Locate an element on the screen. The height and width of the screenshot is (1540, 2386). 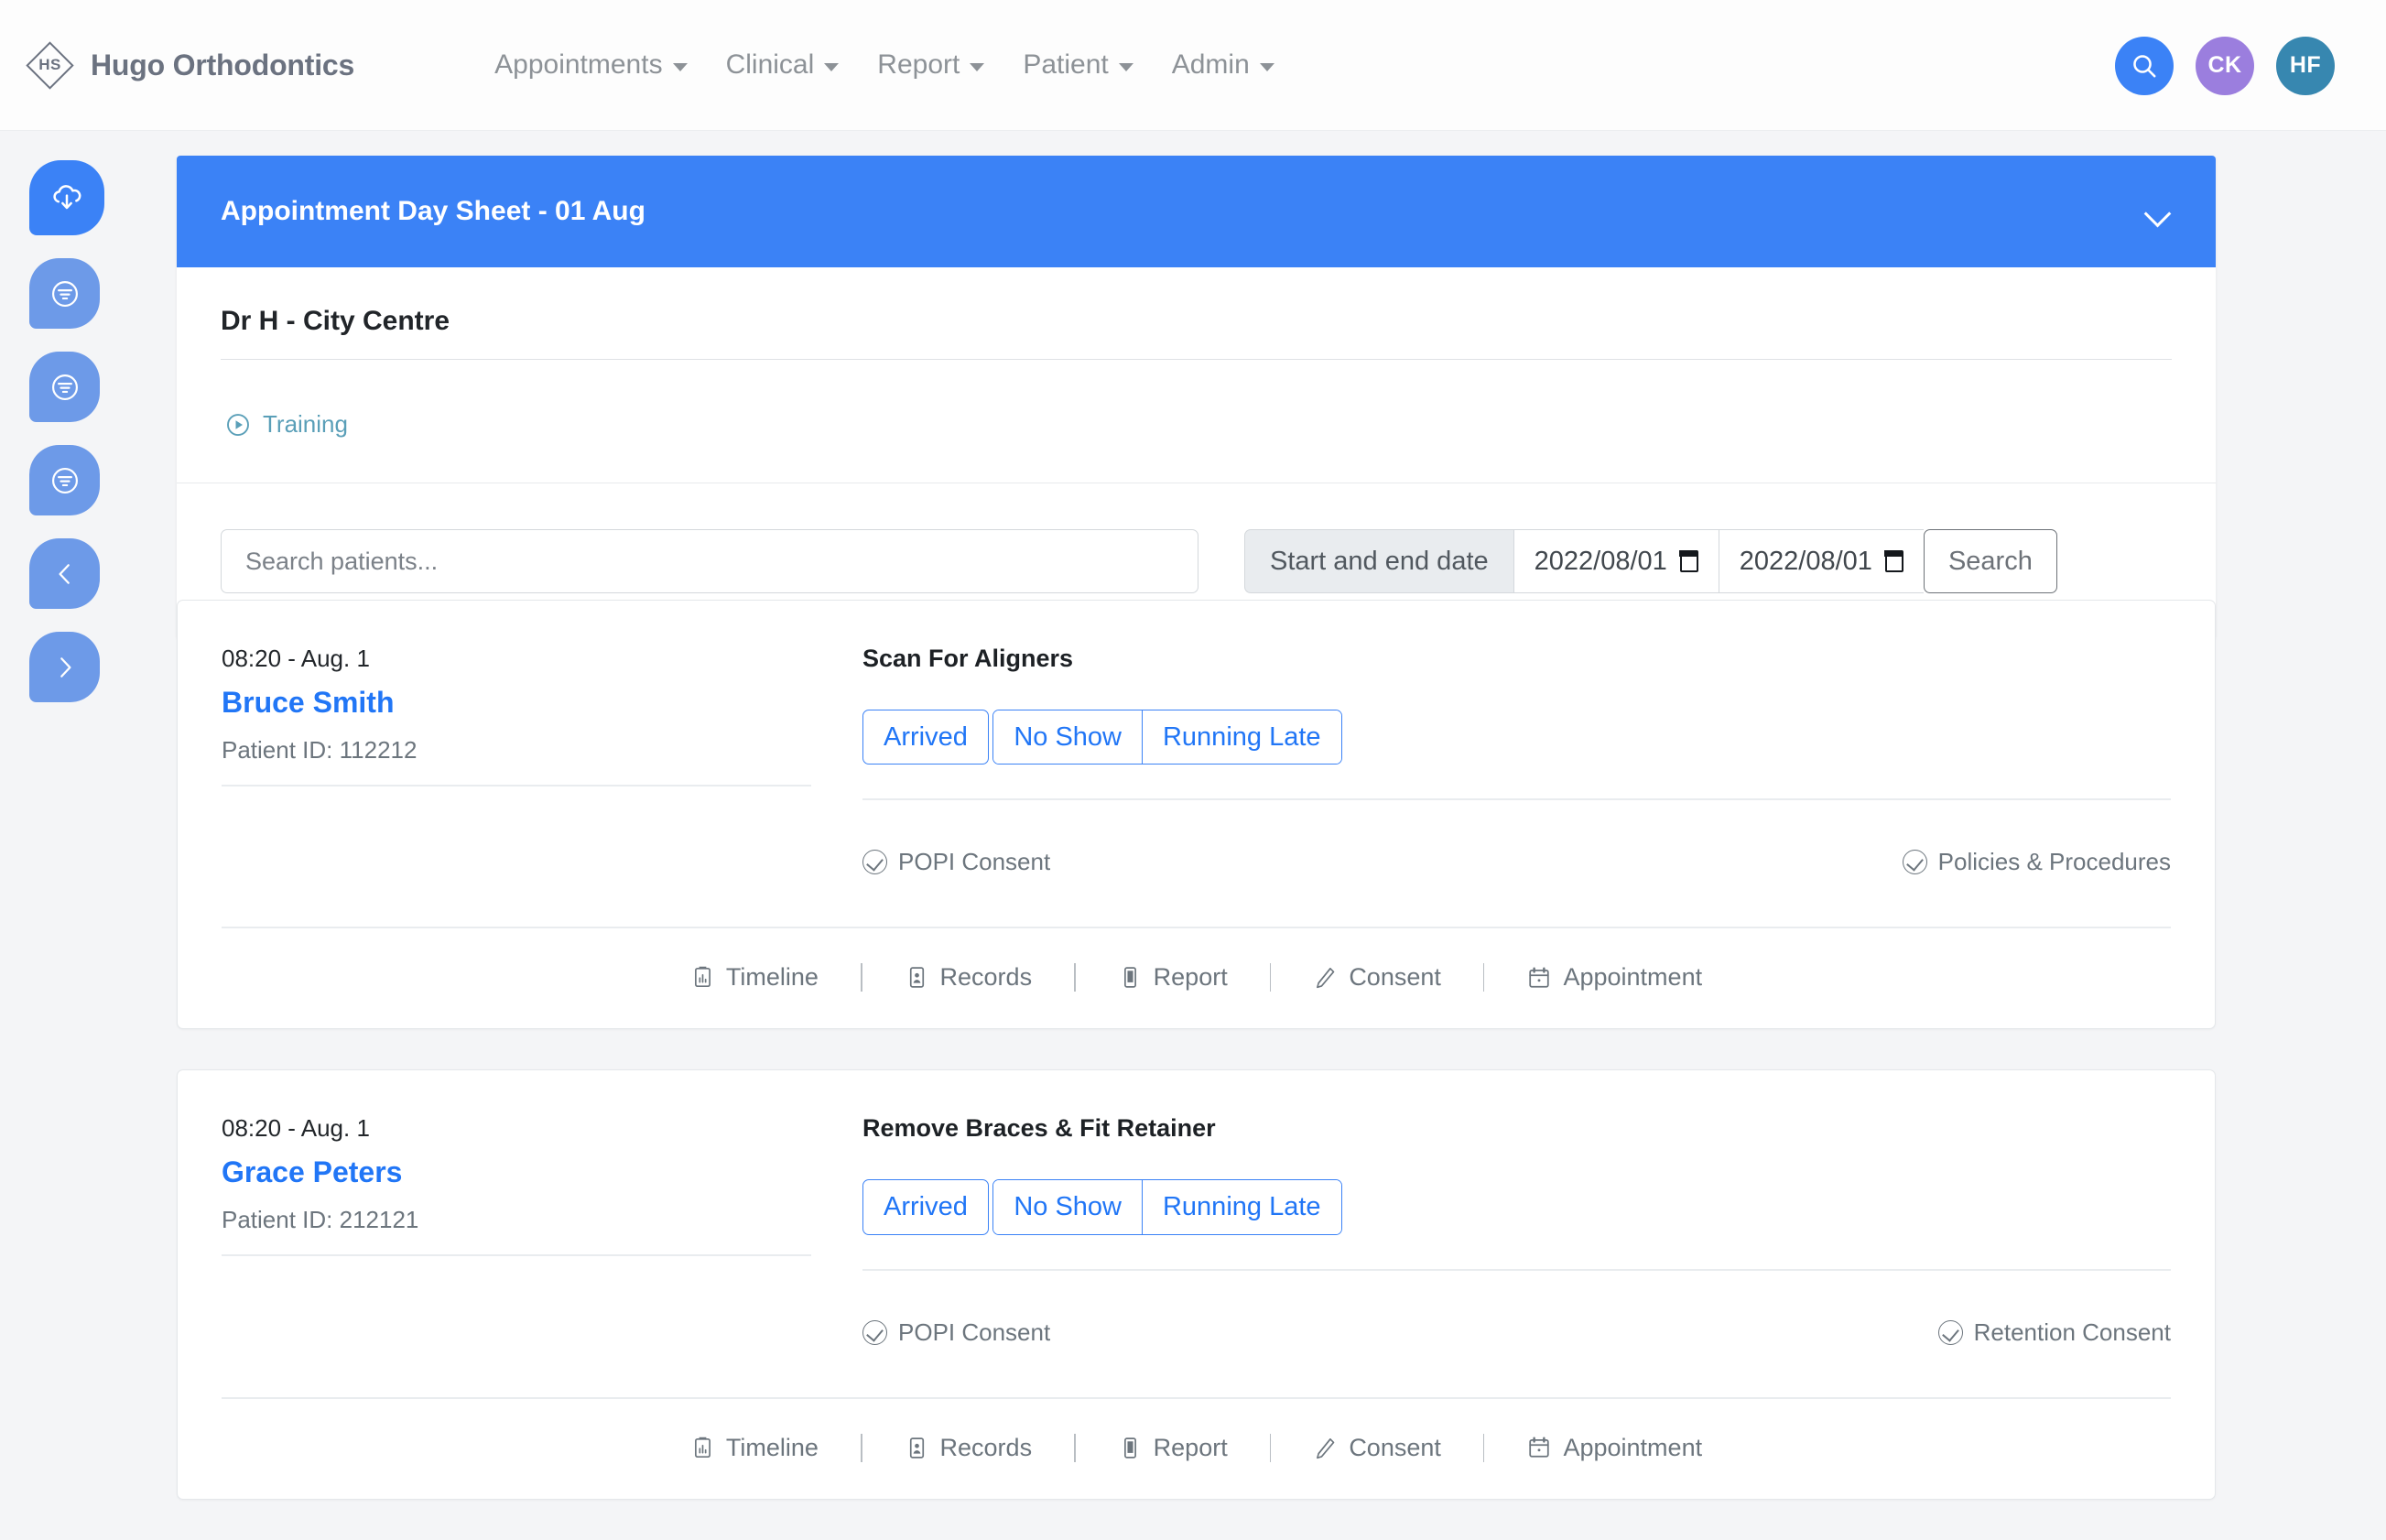
start-date-input: 2022/08/01 is located at coordinates (1616, 561).